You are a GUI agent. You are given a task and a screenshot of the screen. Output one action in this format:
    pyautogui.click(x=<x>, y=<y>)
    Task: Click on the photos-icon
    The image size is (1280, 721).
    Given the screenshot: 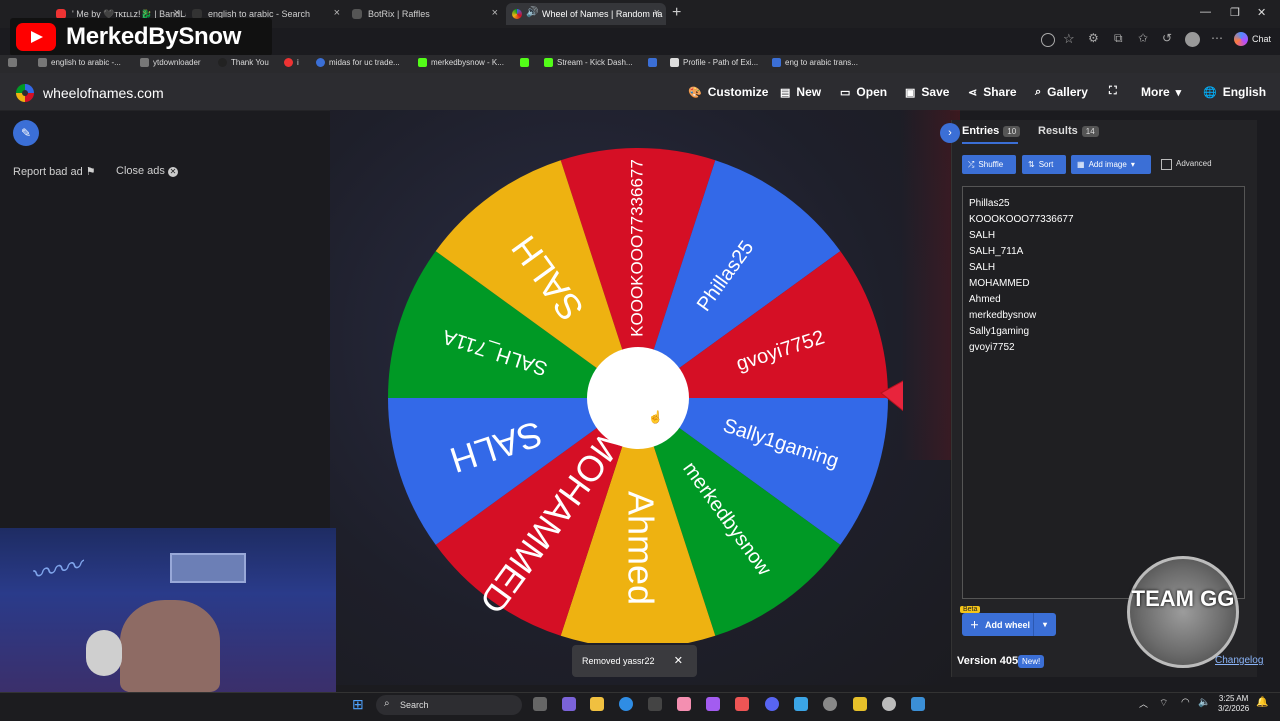 What is the action you would take?
    pyautogui.click(x=801, y=704)
    